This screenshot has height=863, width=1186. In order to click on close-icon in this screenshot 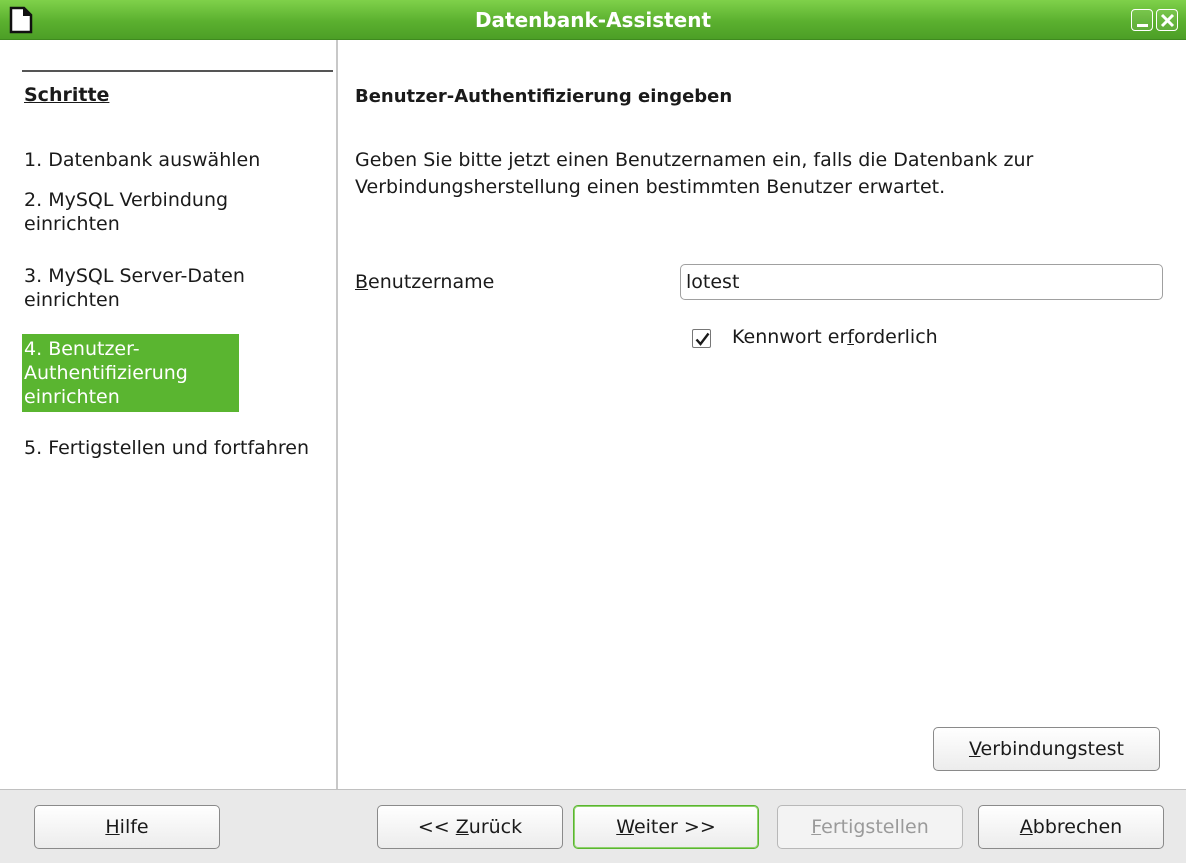, I will do `click(1167, 20)`.